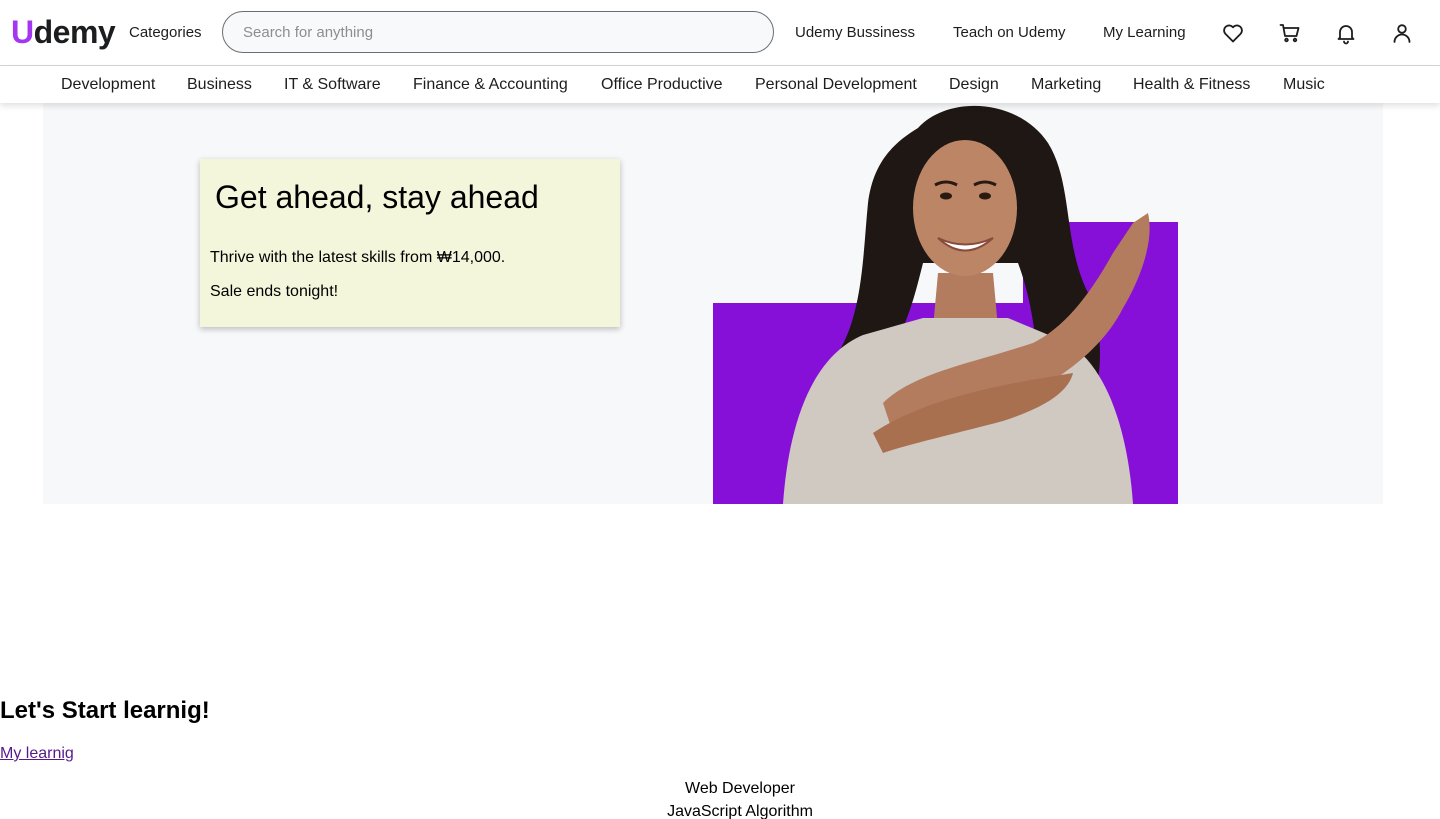 The image size is (1440, 819). I want to click on categories-menu: Categories, so click(165, 33).